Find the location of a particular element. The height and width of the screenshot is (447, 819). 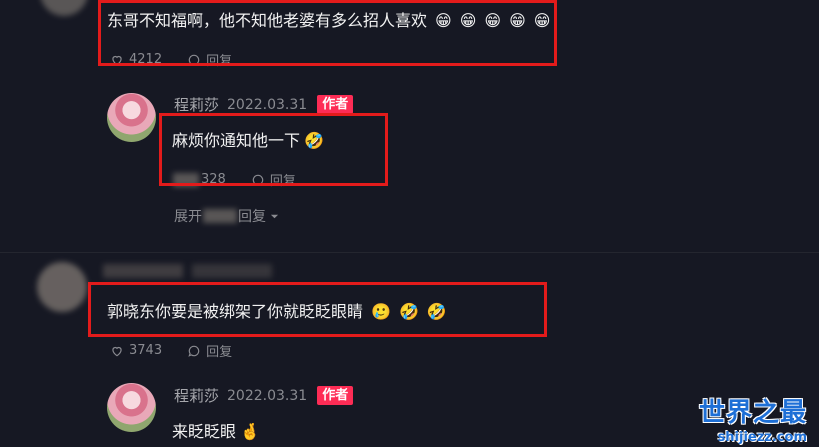

watermark-url: shijiezz.com is located at coordinates (762, 437).